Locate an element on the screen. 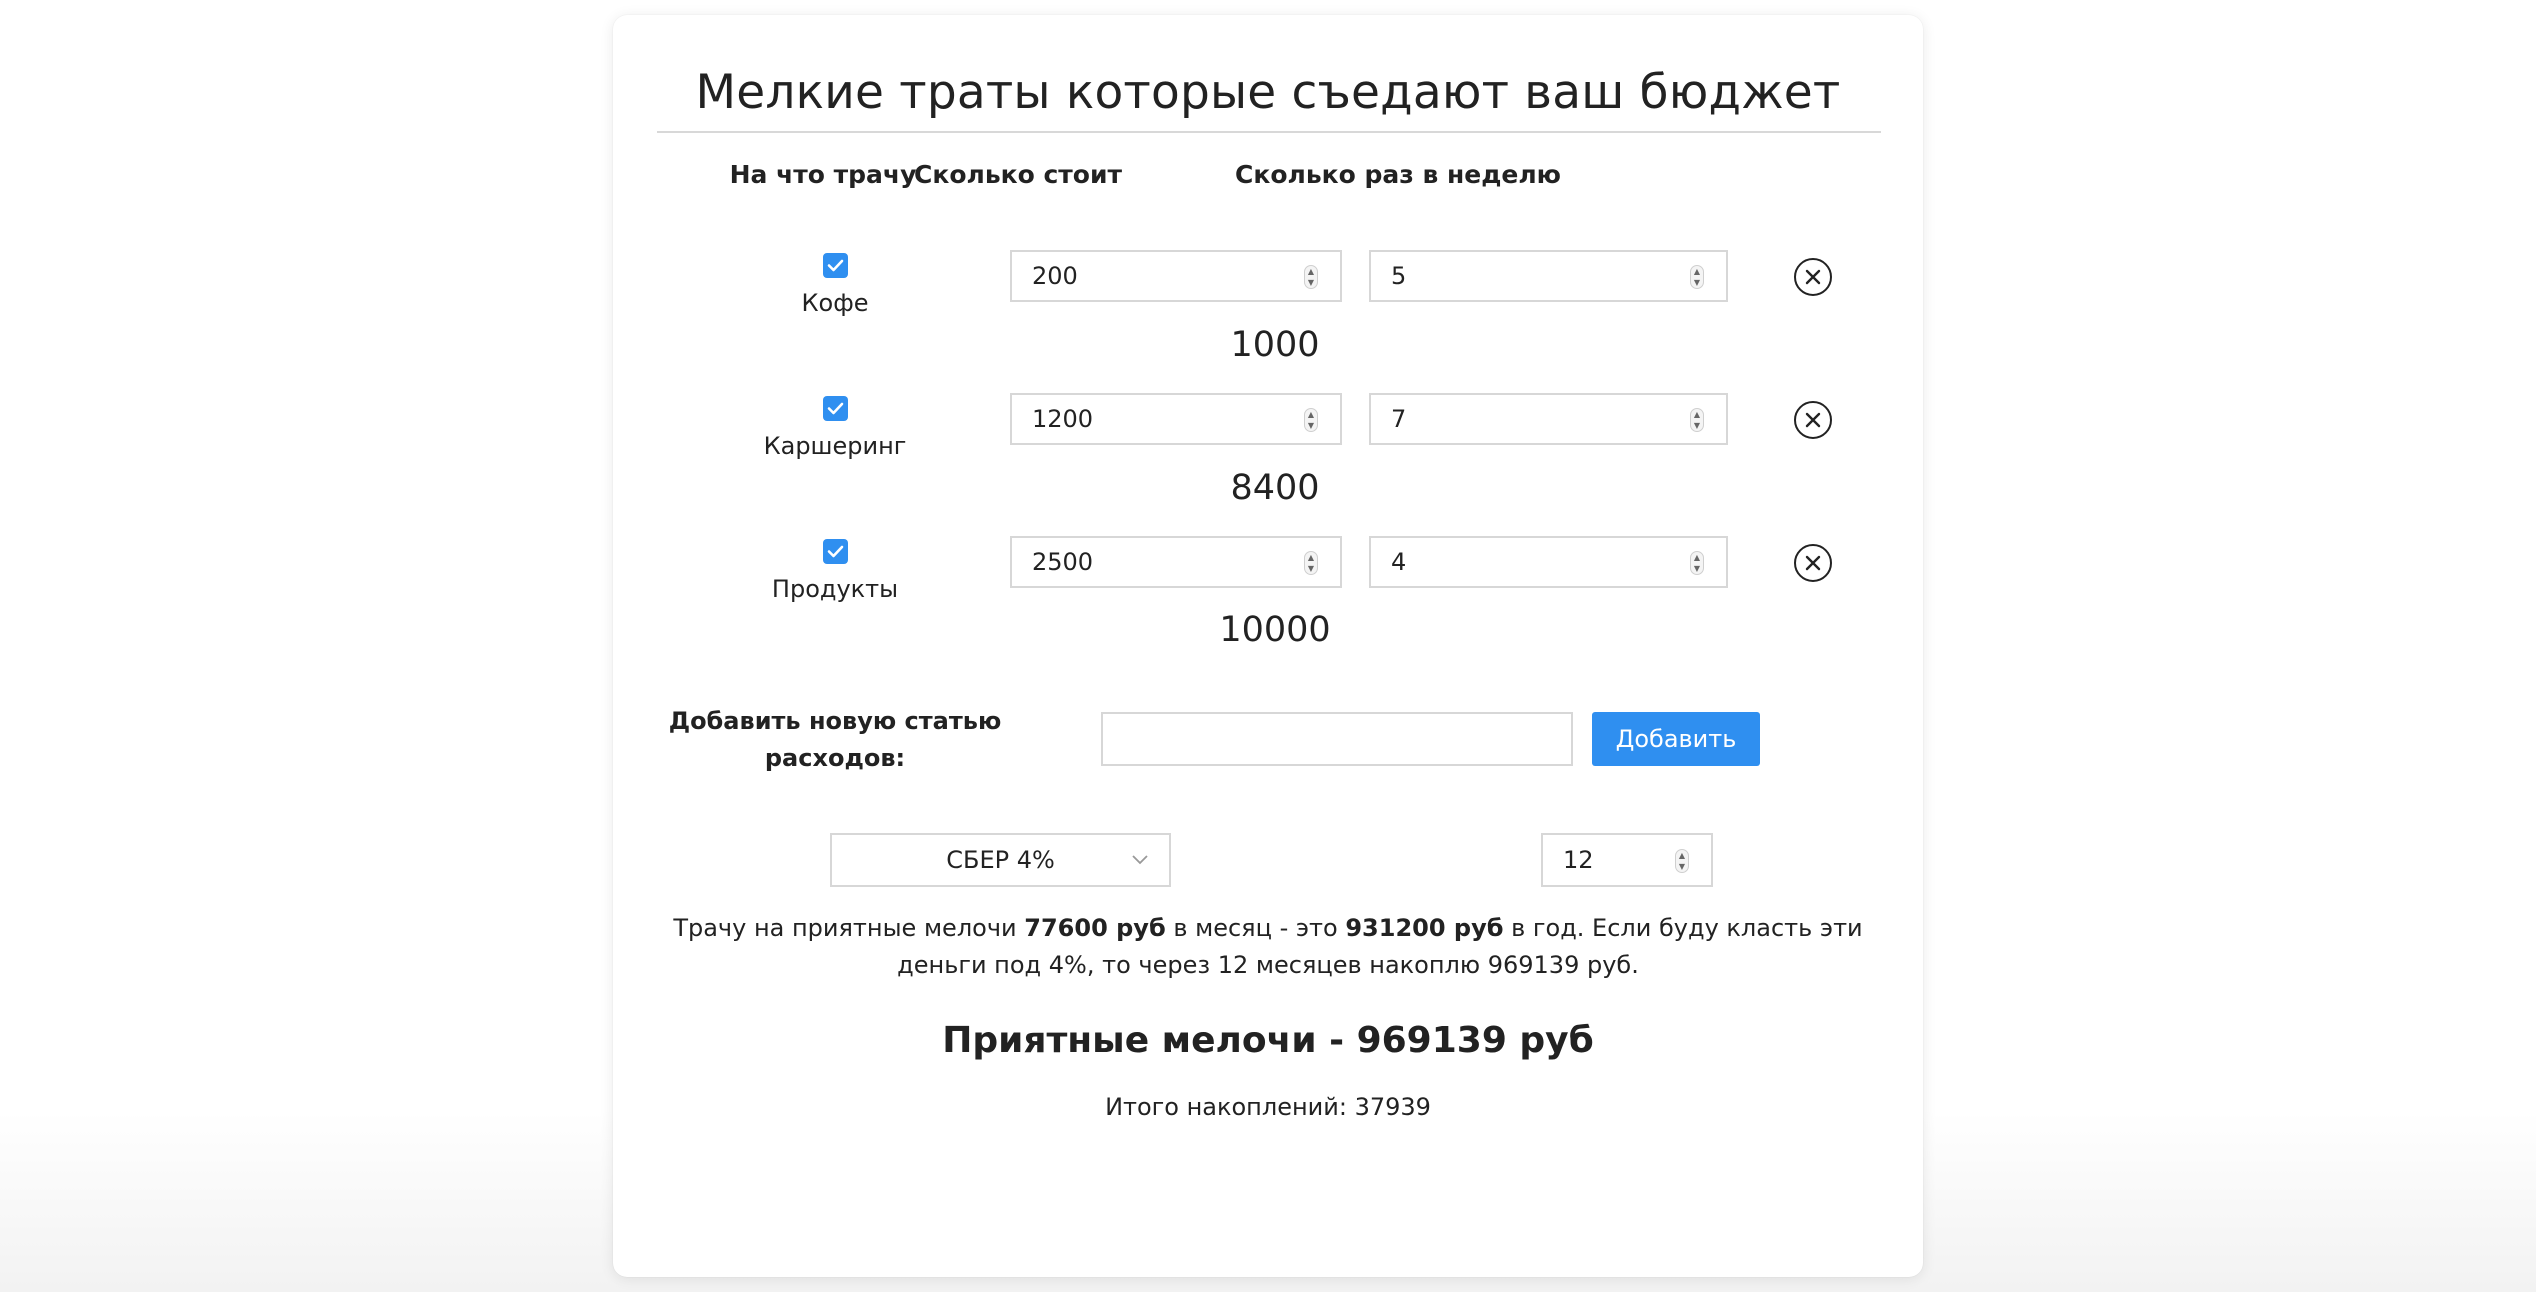  times-value: 7 is located at coordinates (1399, 419).